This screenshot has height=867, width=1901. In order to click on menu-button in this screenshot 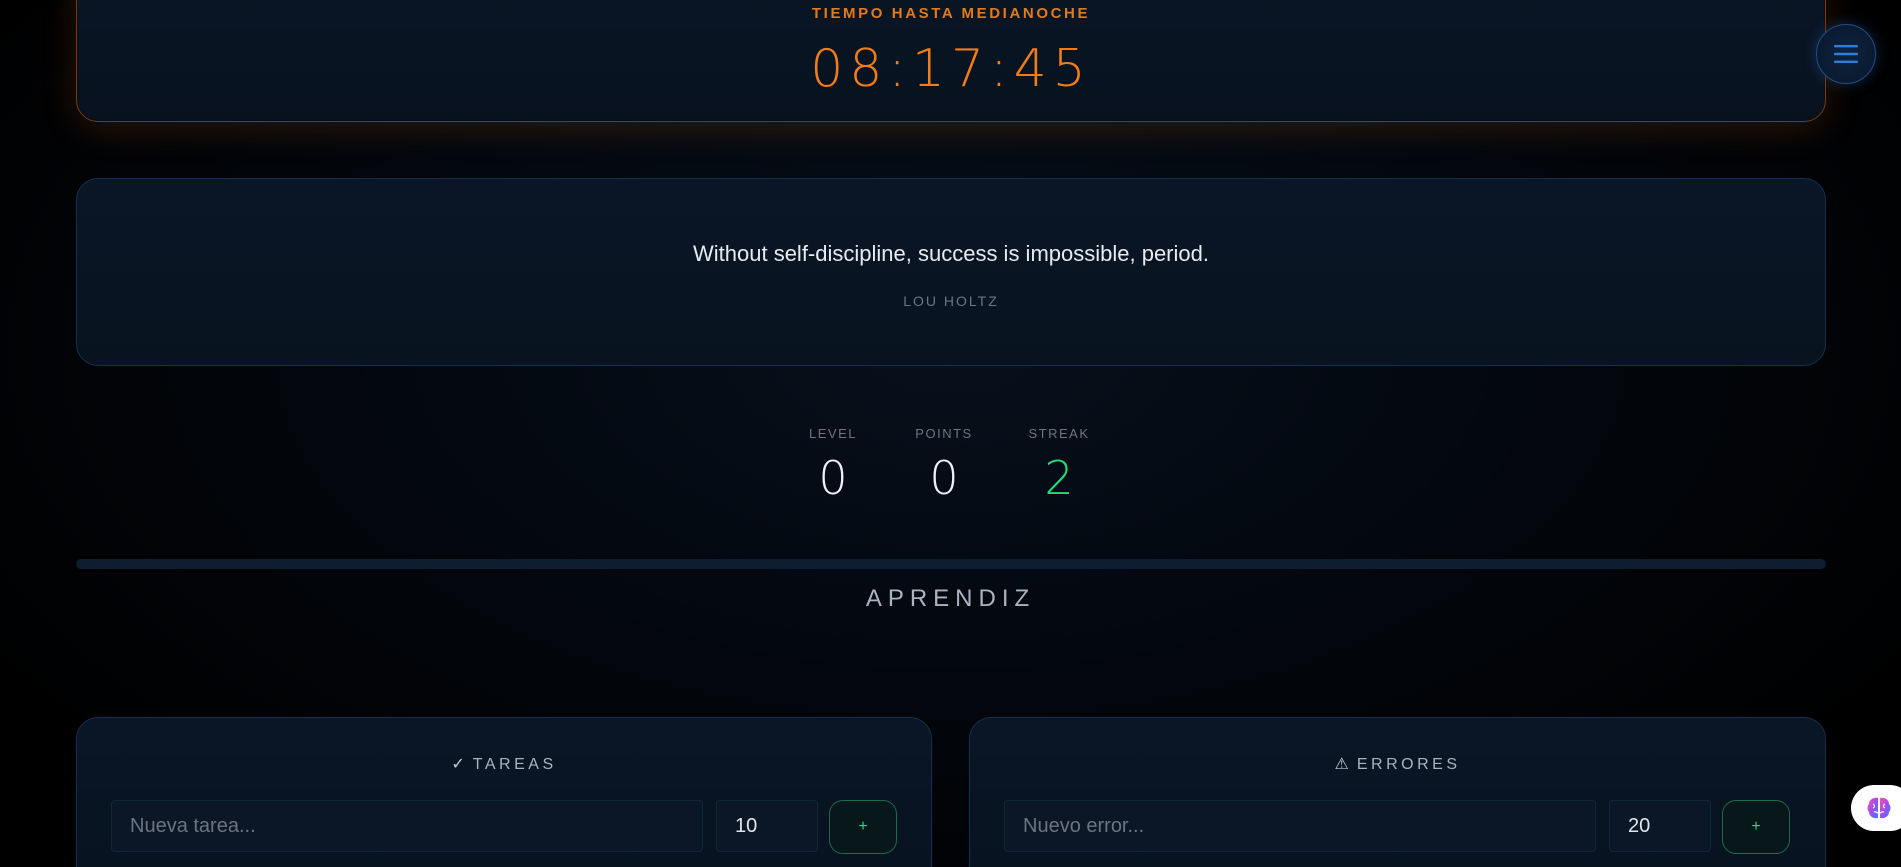, I will do `click(1846, 54)`.